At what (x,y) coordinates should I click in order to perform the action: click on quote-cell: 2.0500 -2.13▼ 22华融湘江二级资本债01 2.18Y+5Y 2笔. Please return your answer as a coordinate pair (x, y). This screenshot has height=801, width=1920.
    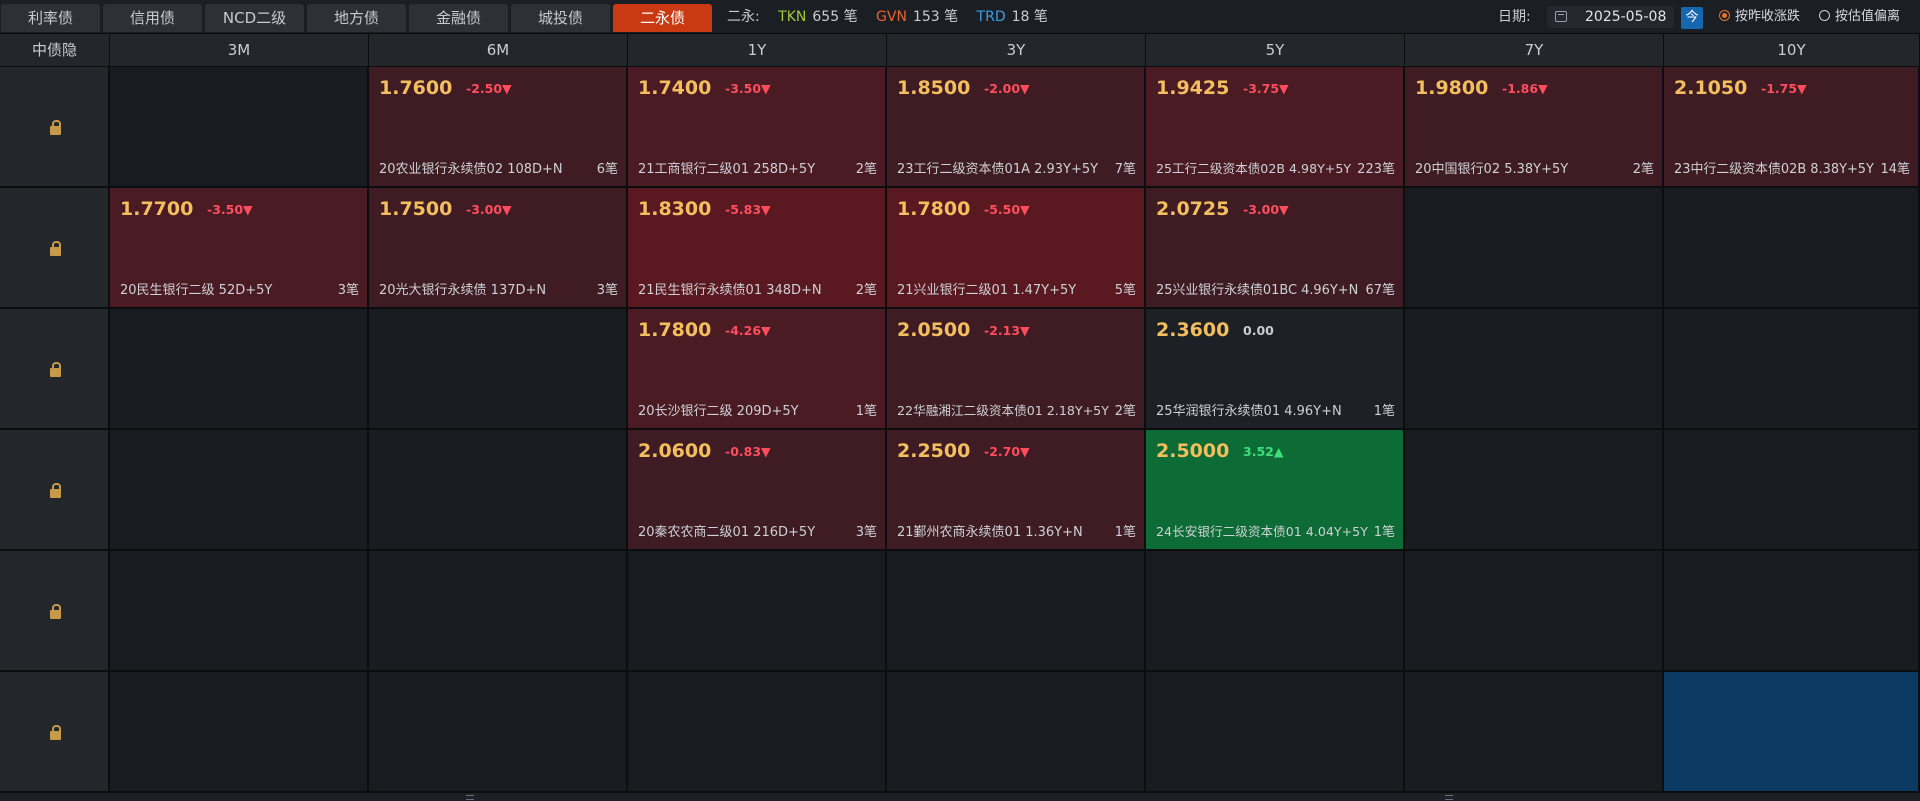
    Looking at the image, I should click on (1016, 369).